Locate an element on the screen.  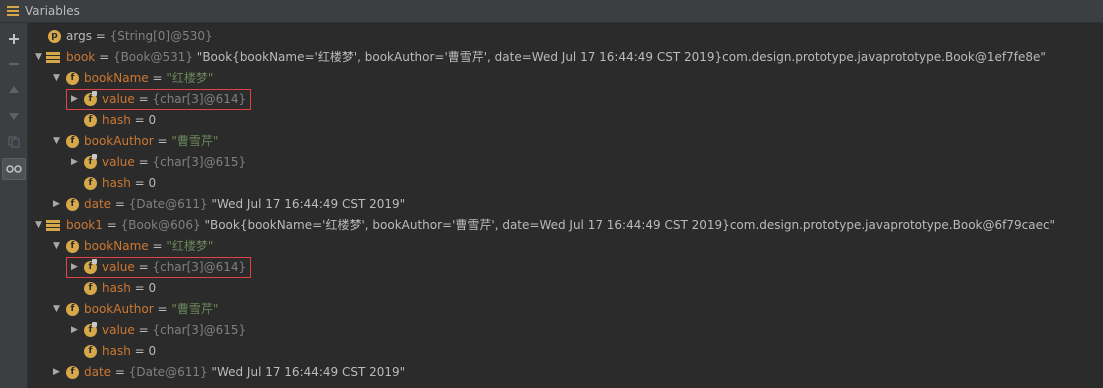
variable-name: args is located at coordinates (79, 36).